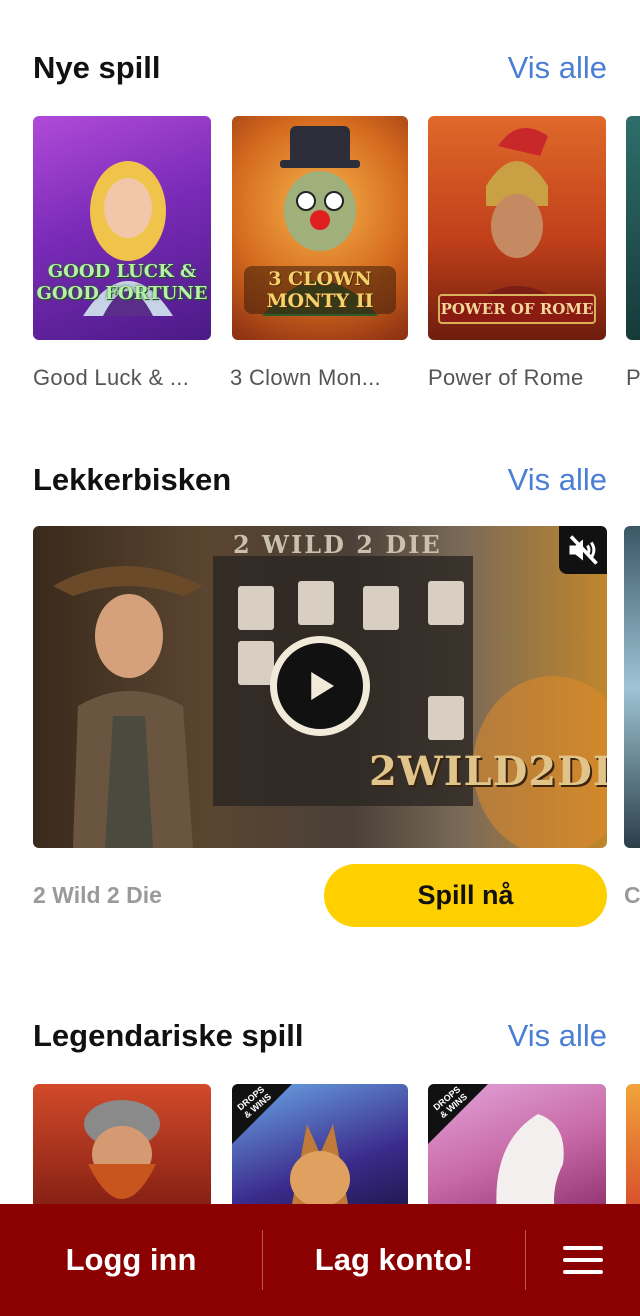 This screenshot has height=1316, width=640. I want to click on featured-logo: 2WILD2DIE, so click(488, 771).